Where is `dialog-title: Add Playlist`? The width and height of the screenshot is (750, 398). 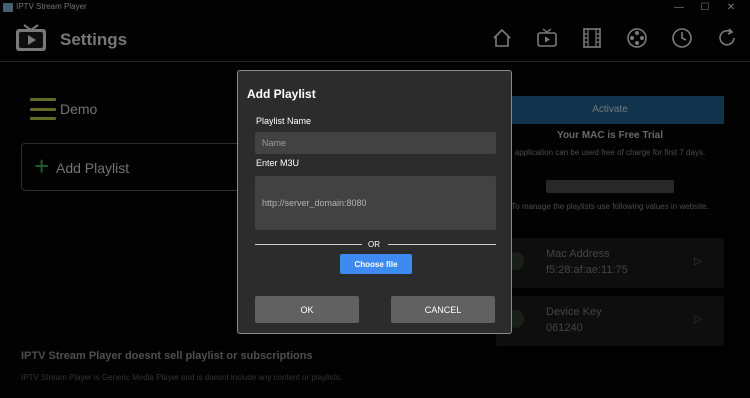
dialog-title: Add Playlist is located at coordinates (281, 94).